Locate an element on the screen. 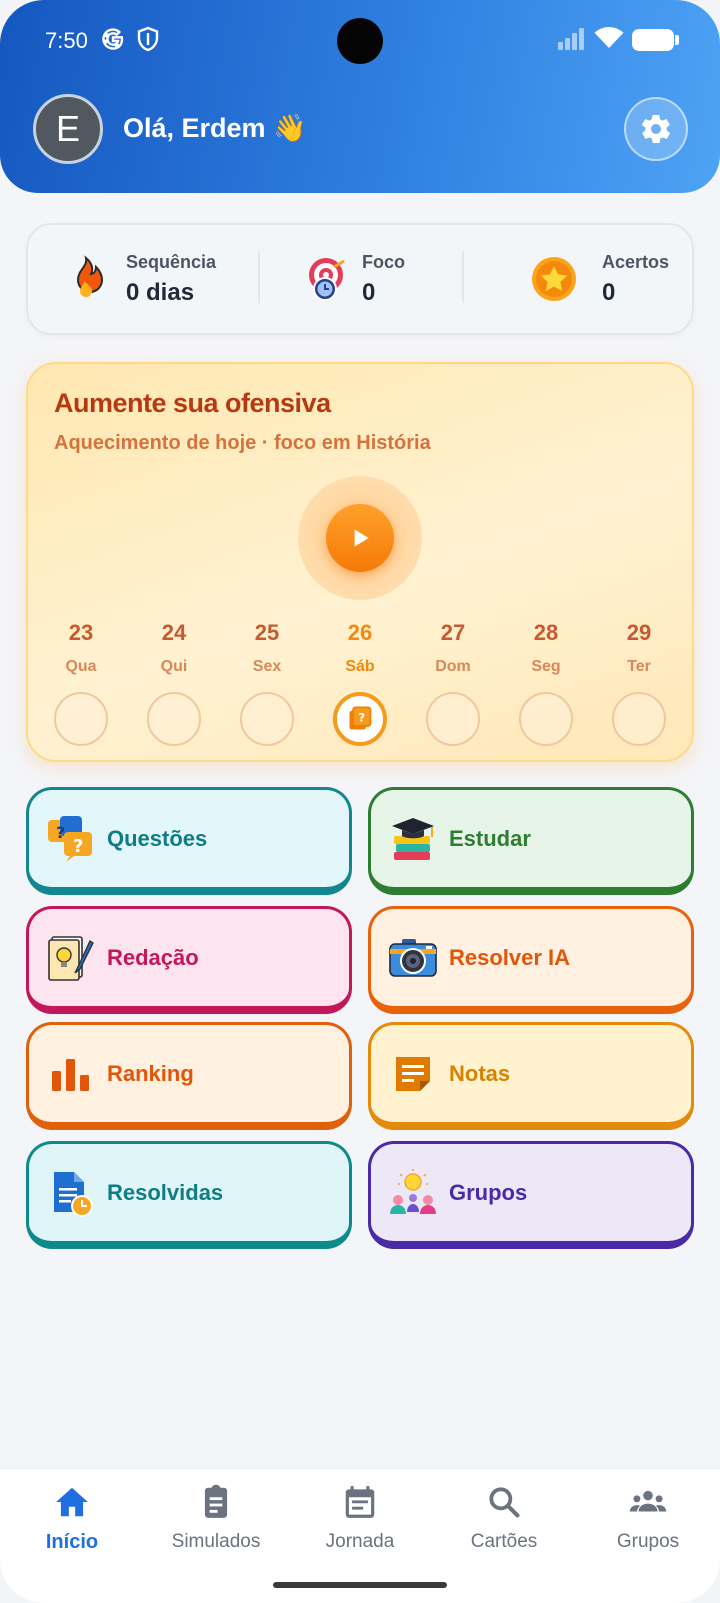  day-weekday: Sáb is located at coordinates (360, 666).